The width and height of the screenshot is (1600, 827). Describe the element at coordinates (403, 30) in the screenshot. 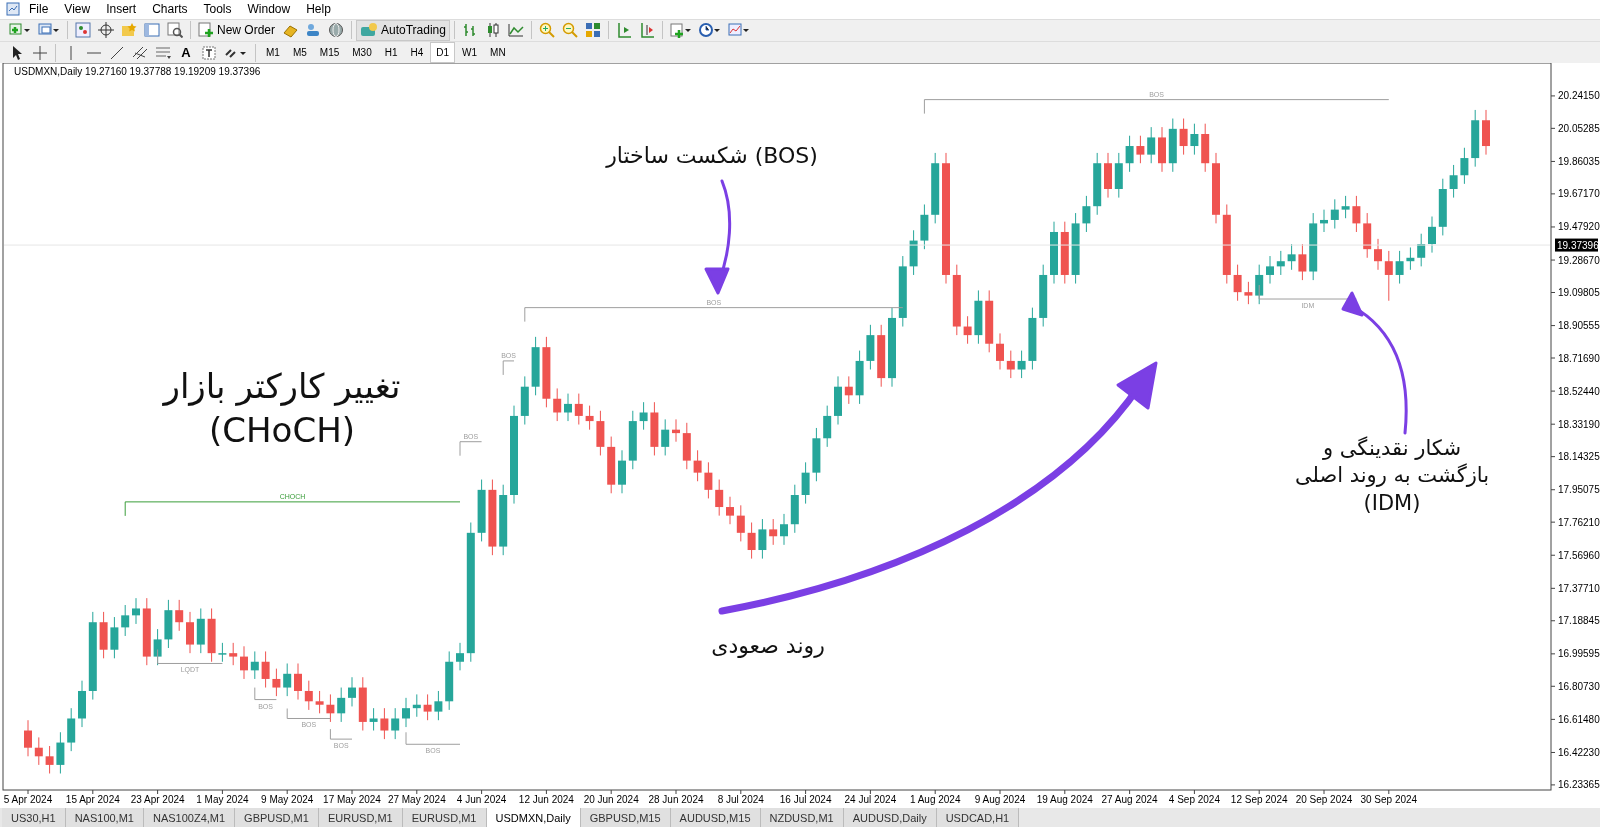

I see `auto-trading-button: AutoTrading` at that location.